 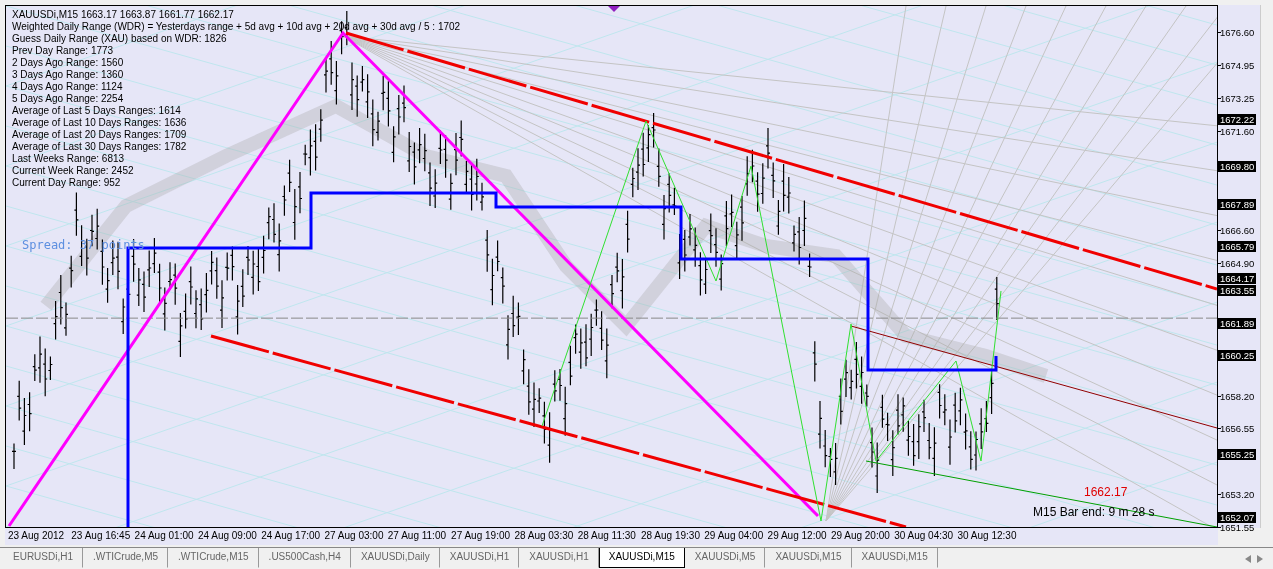 I want to click on date-label: 23 Aug 2012, so click(x=36, y=536).